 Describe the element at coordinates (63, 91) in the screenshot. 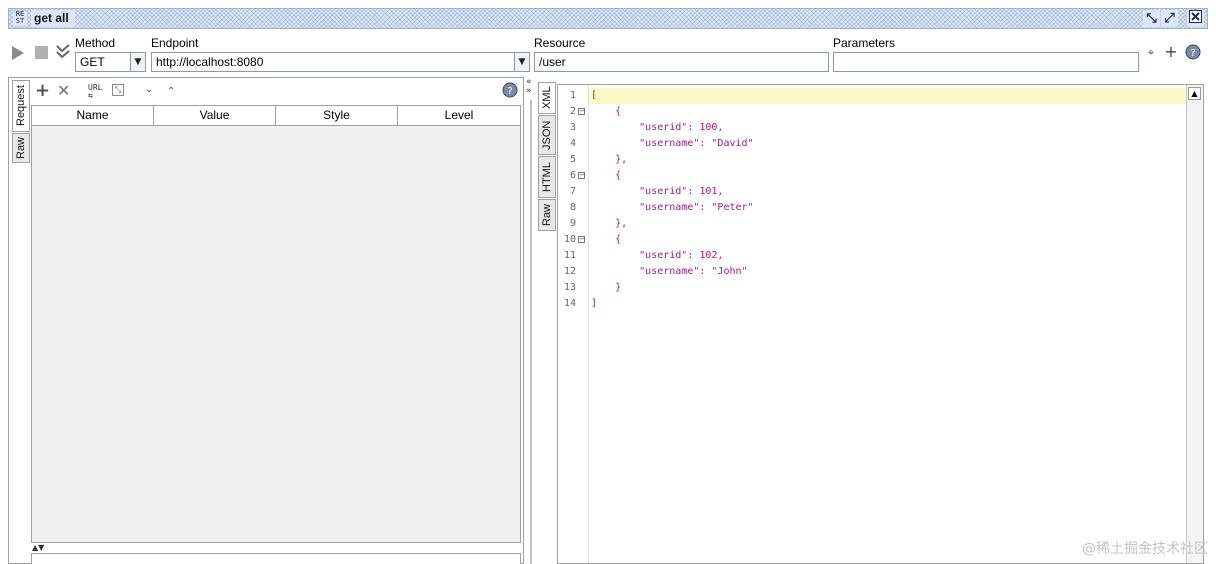

I see `delete-icon: ✕` at that location.